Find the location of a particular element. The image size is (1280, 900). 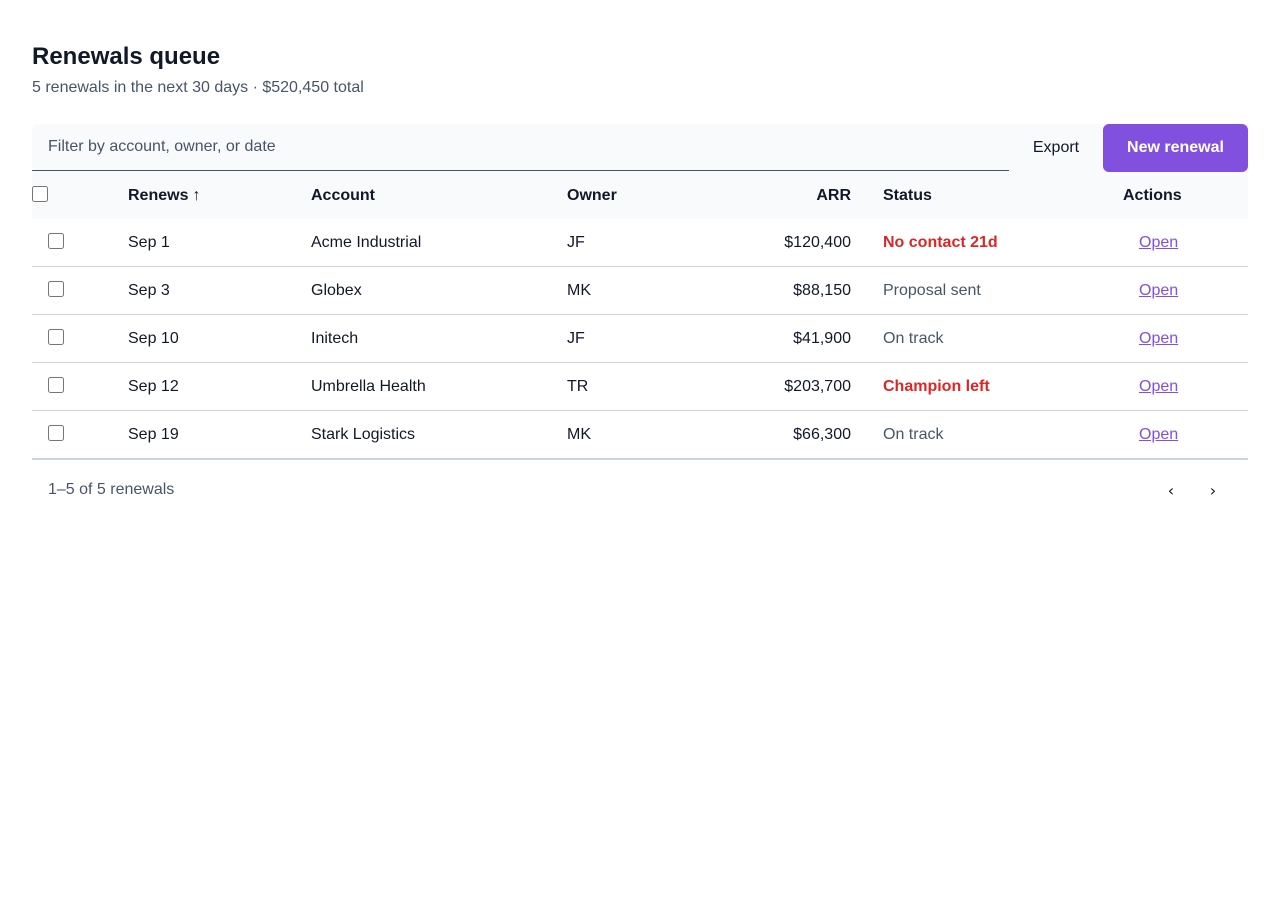

previous-page-button: ‹ is located at coordinates (1171, 490).